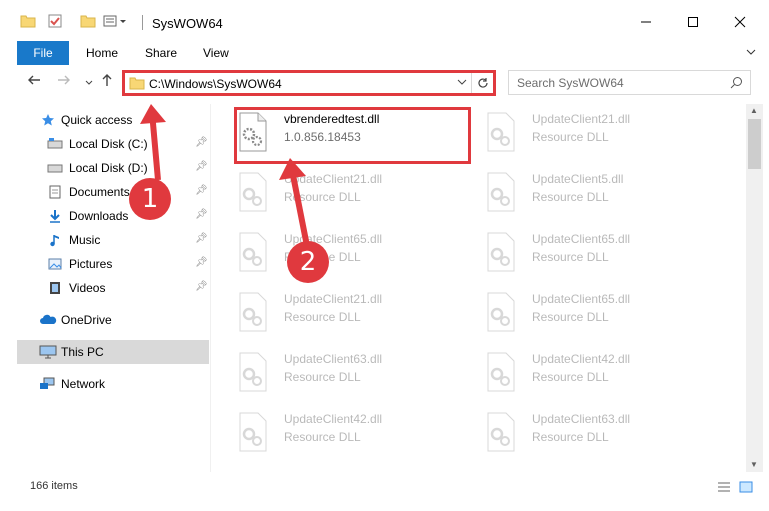  I want to click on step-1-badge: 1, so click(150, 199).